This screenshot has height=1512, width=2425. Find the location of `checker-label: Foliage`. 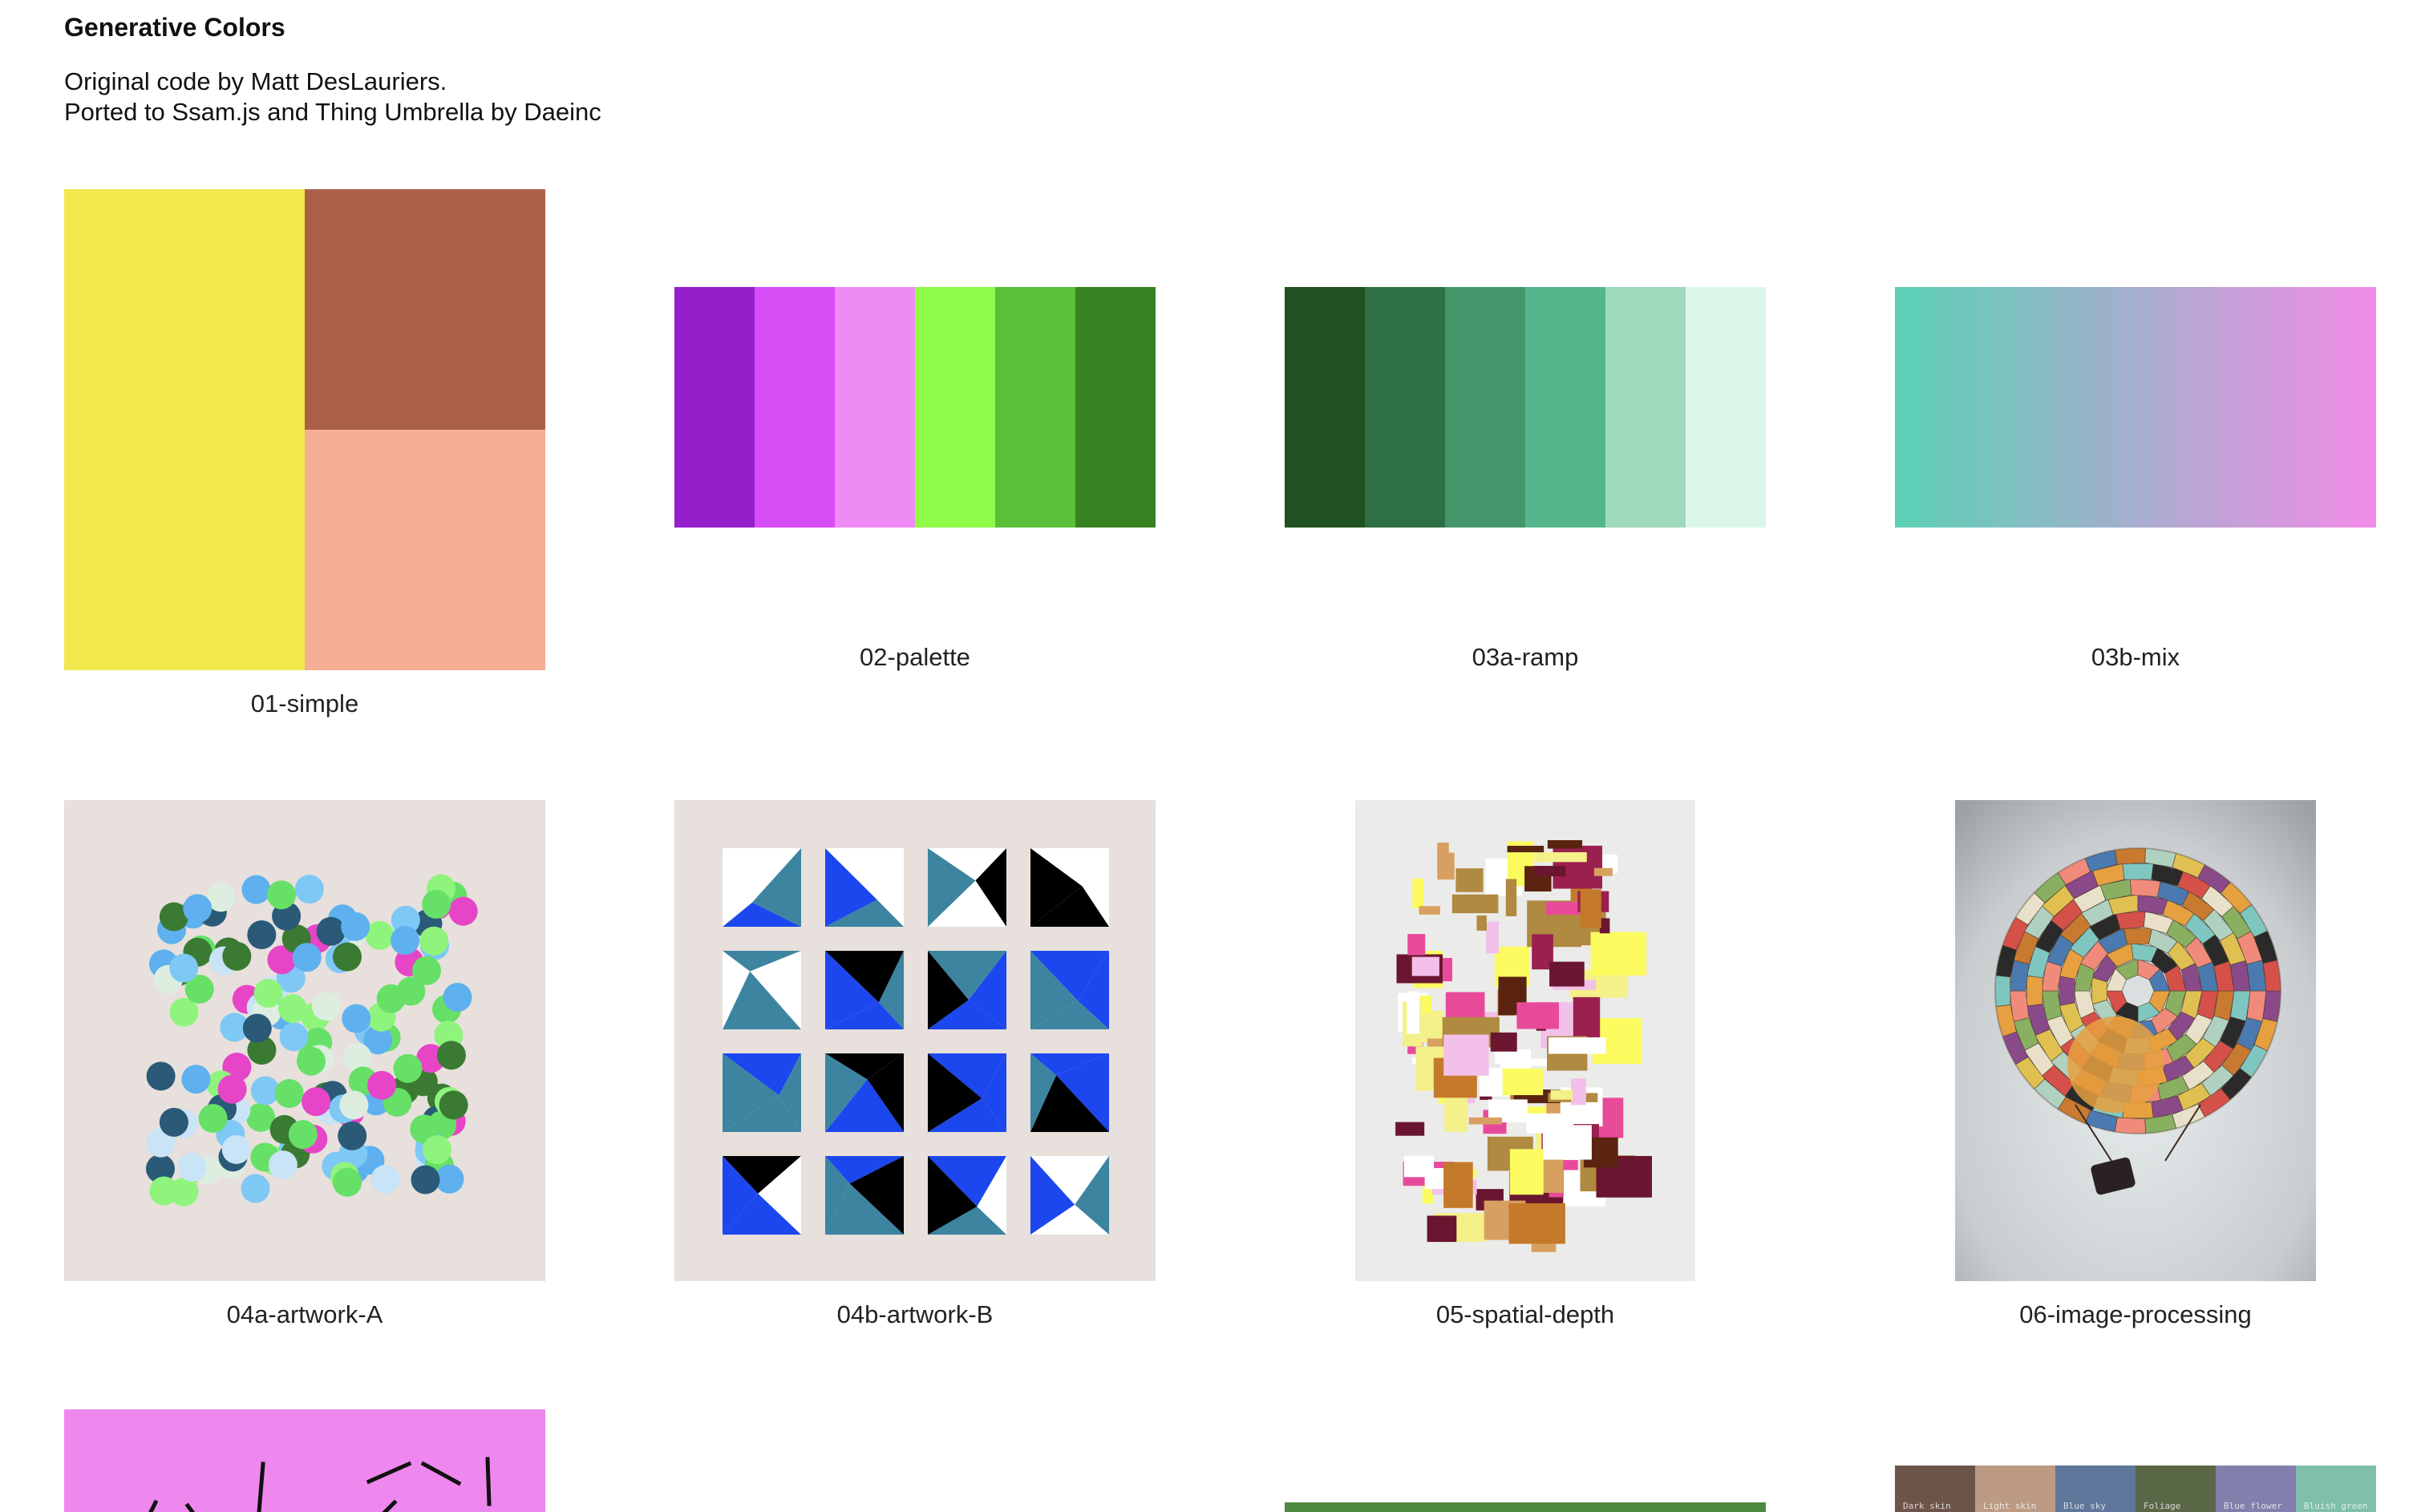

checker-label: Foliage is located at coordinates (2162, 1506).